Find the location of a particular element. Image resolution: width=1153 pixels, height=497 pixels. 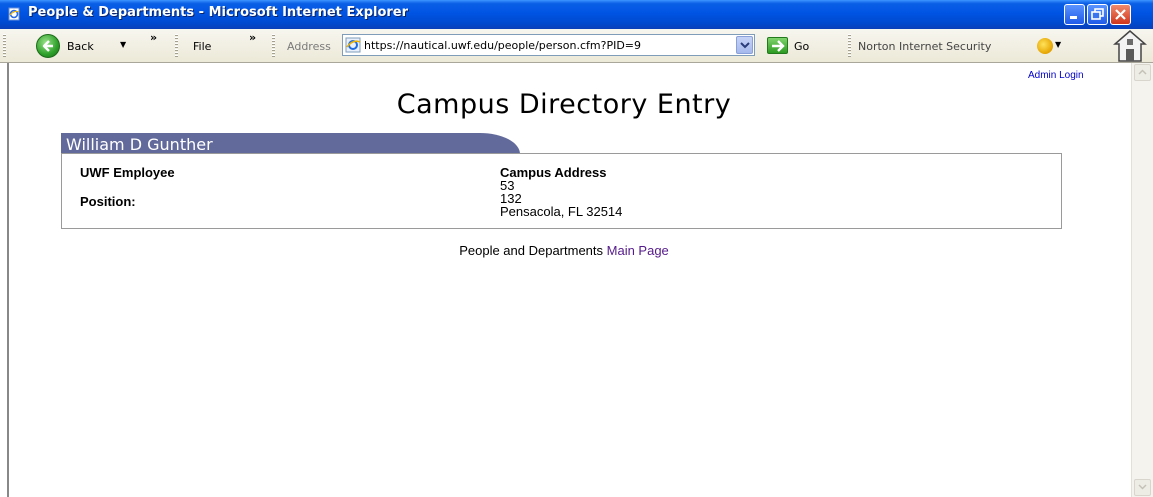

campus-address-label: Campus Address is located at coordinates (553, 172).